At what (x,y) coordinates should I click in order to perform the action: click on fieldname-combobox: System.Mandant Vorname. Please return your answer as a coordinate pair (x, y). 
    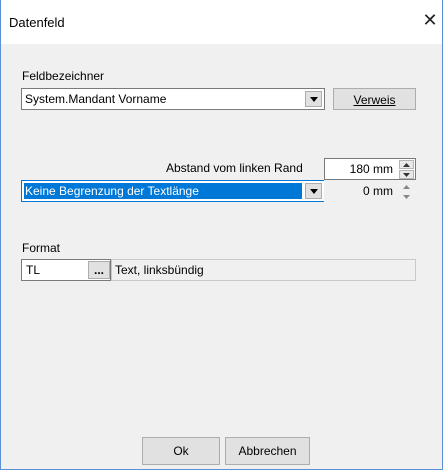
    Looking at the image, I should click on (173, 99).